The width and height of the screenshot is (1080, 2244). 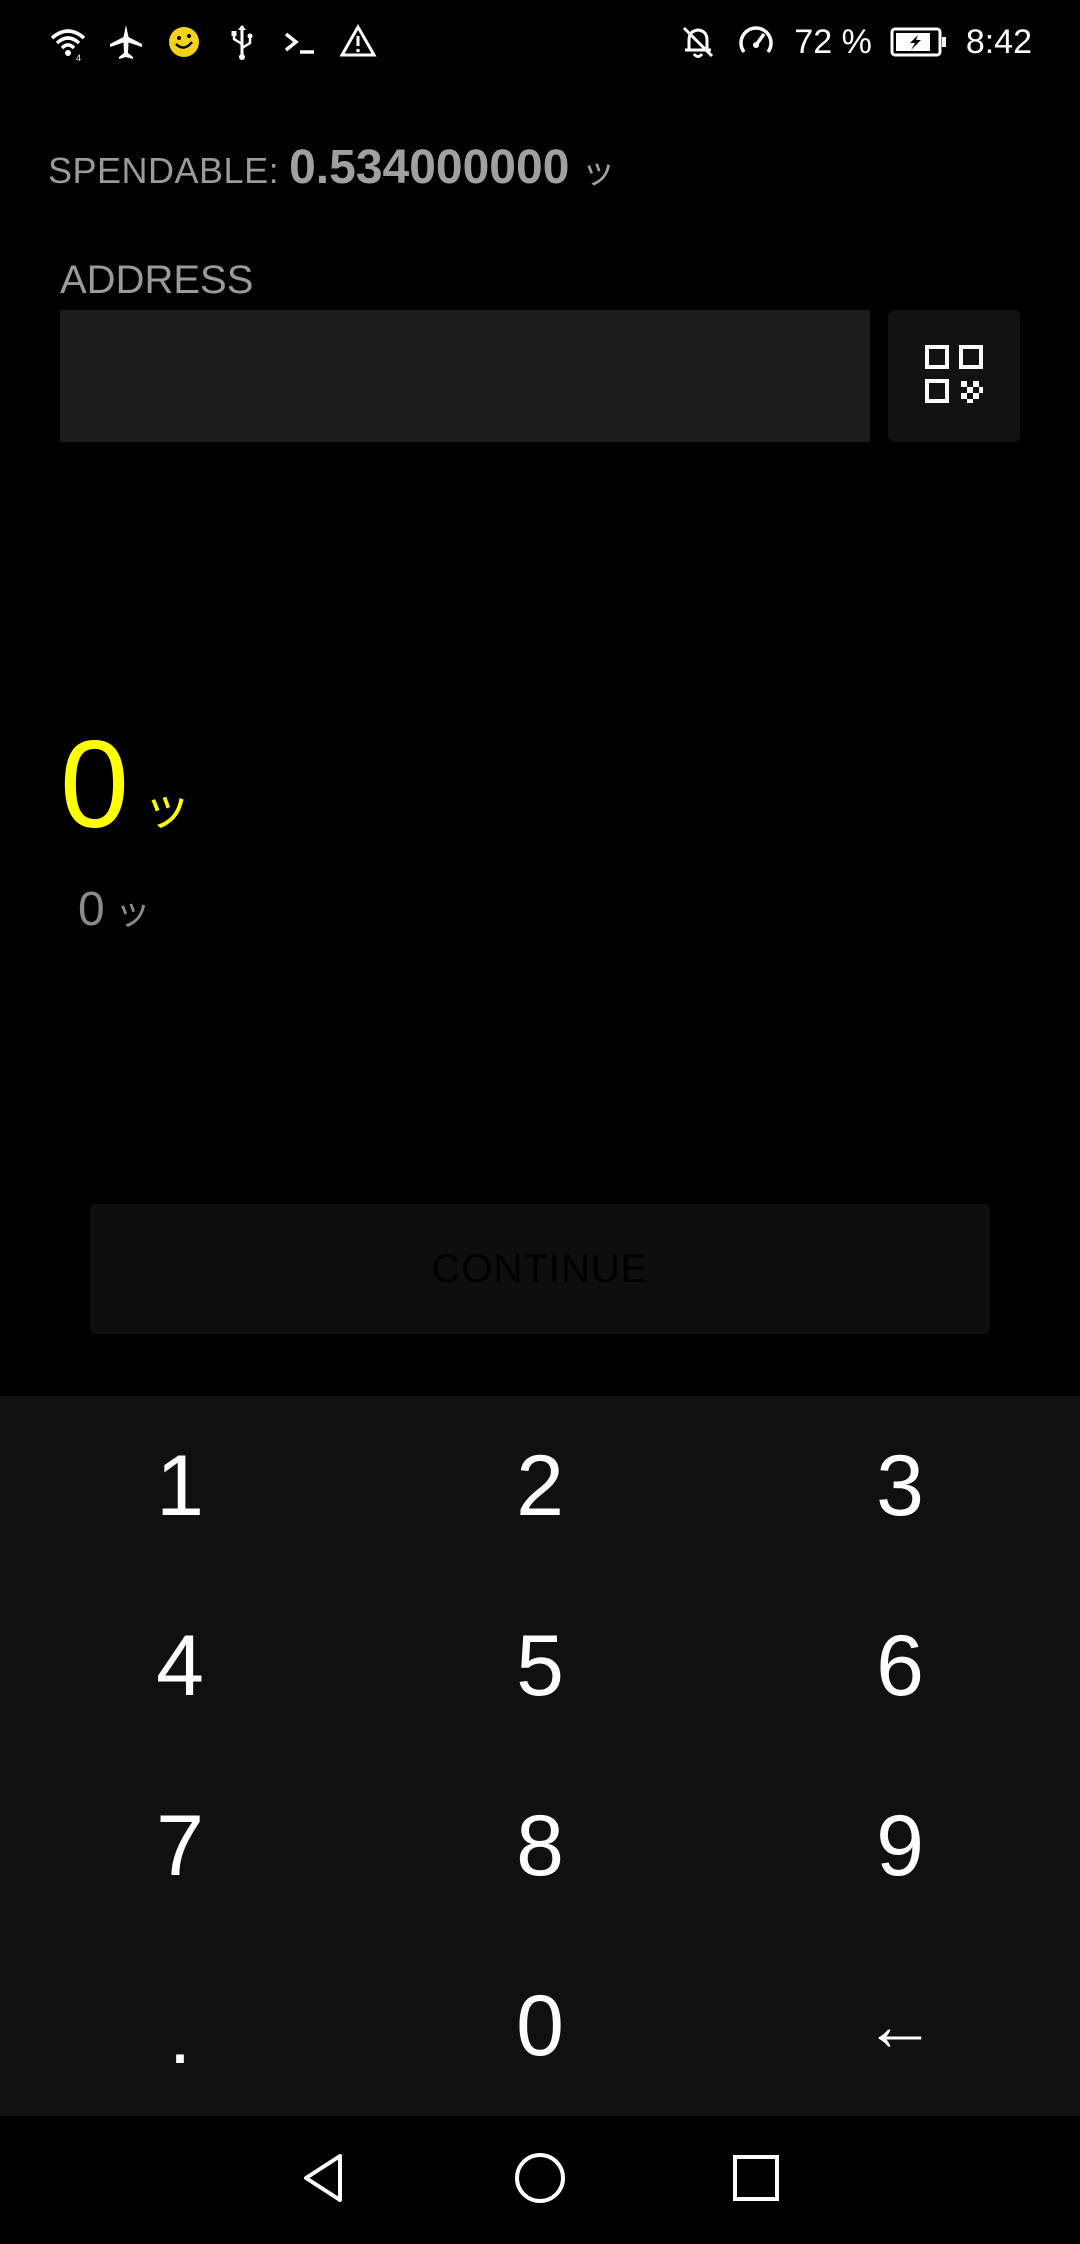 What do you see at coordinates (429, 167) in the screenshot?
I see `spendable-value: 0.534000000` at bounding box center [429, 167].